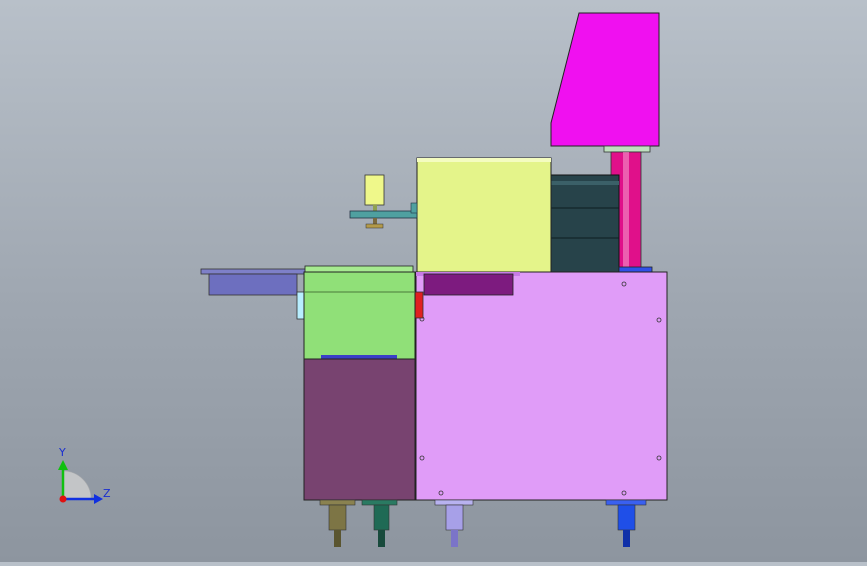 The image size is (867, 566). What do you see at coordinates (605, 79) in the screenshot?
I see `magenta-head` at bounding box center [605, 79].